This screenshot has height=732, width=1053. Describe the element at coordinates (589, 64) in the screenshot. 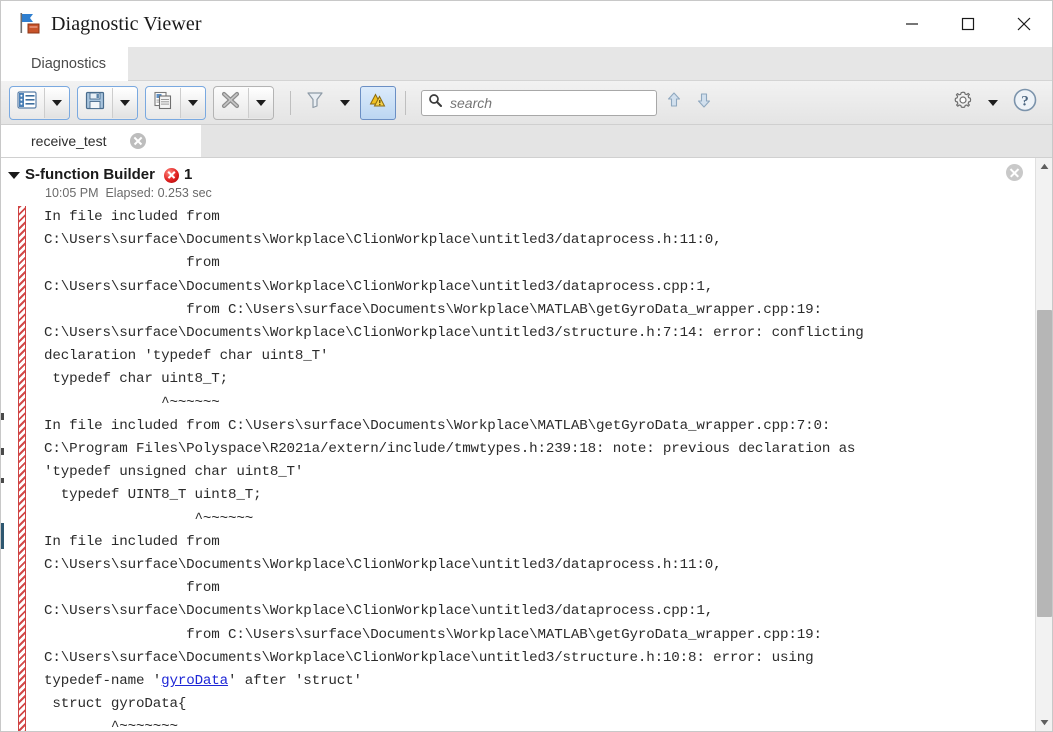

I see `toolstrip-filler` at that location.